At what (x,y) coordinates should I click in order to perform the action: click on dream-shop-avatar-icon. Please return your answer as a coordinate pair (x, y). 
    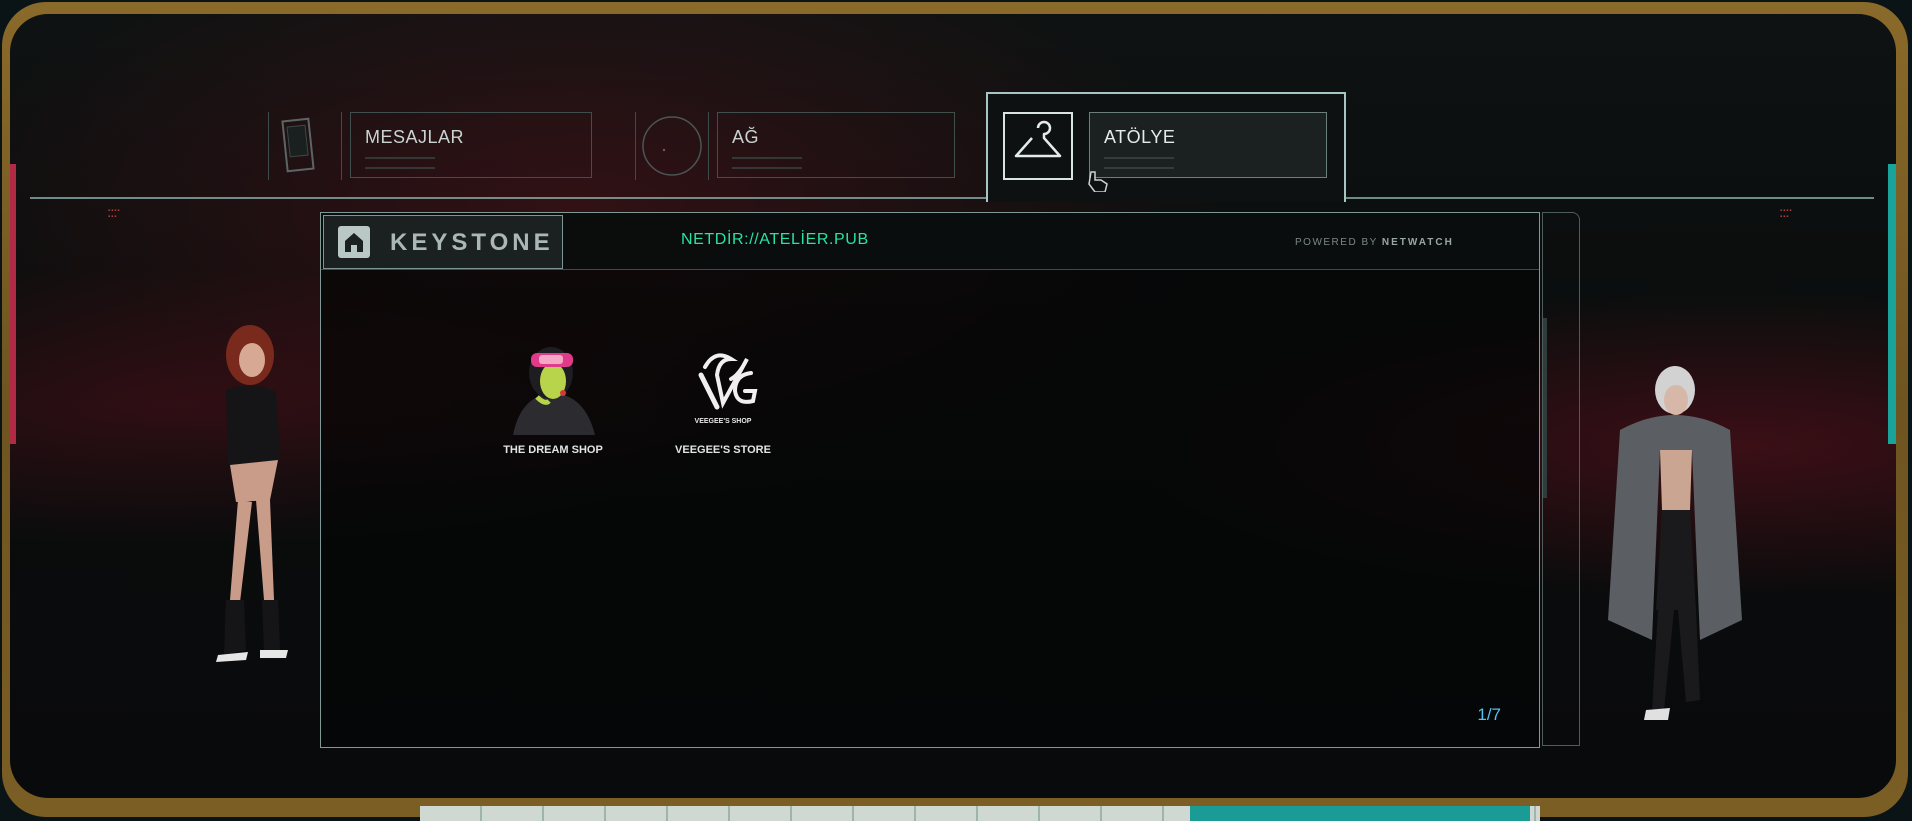
    Looking at the image, I should click on (554, 391).